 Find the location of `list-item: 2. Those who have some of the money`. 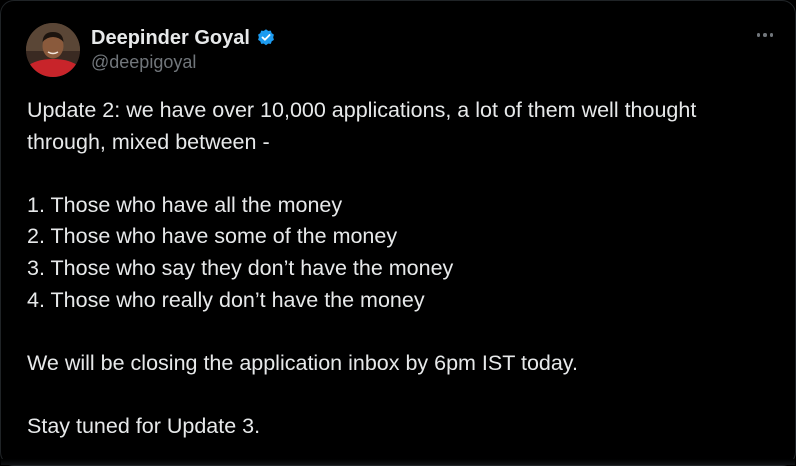

list-item: 2. Those who have some of the money is located at coordinates (212, 236).